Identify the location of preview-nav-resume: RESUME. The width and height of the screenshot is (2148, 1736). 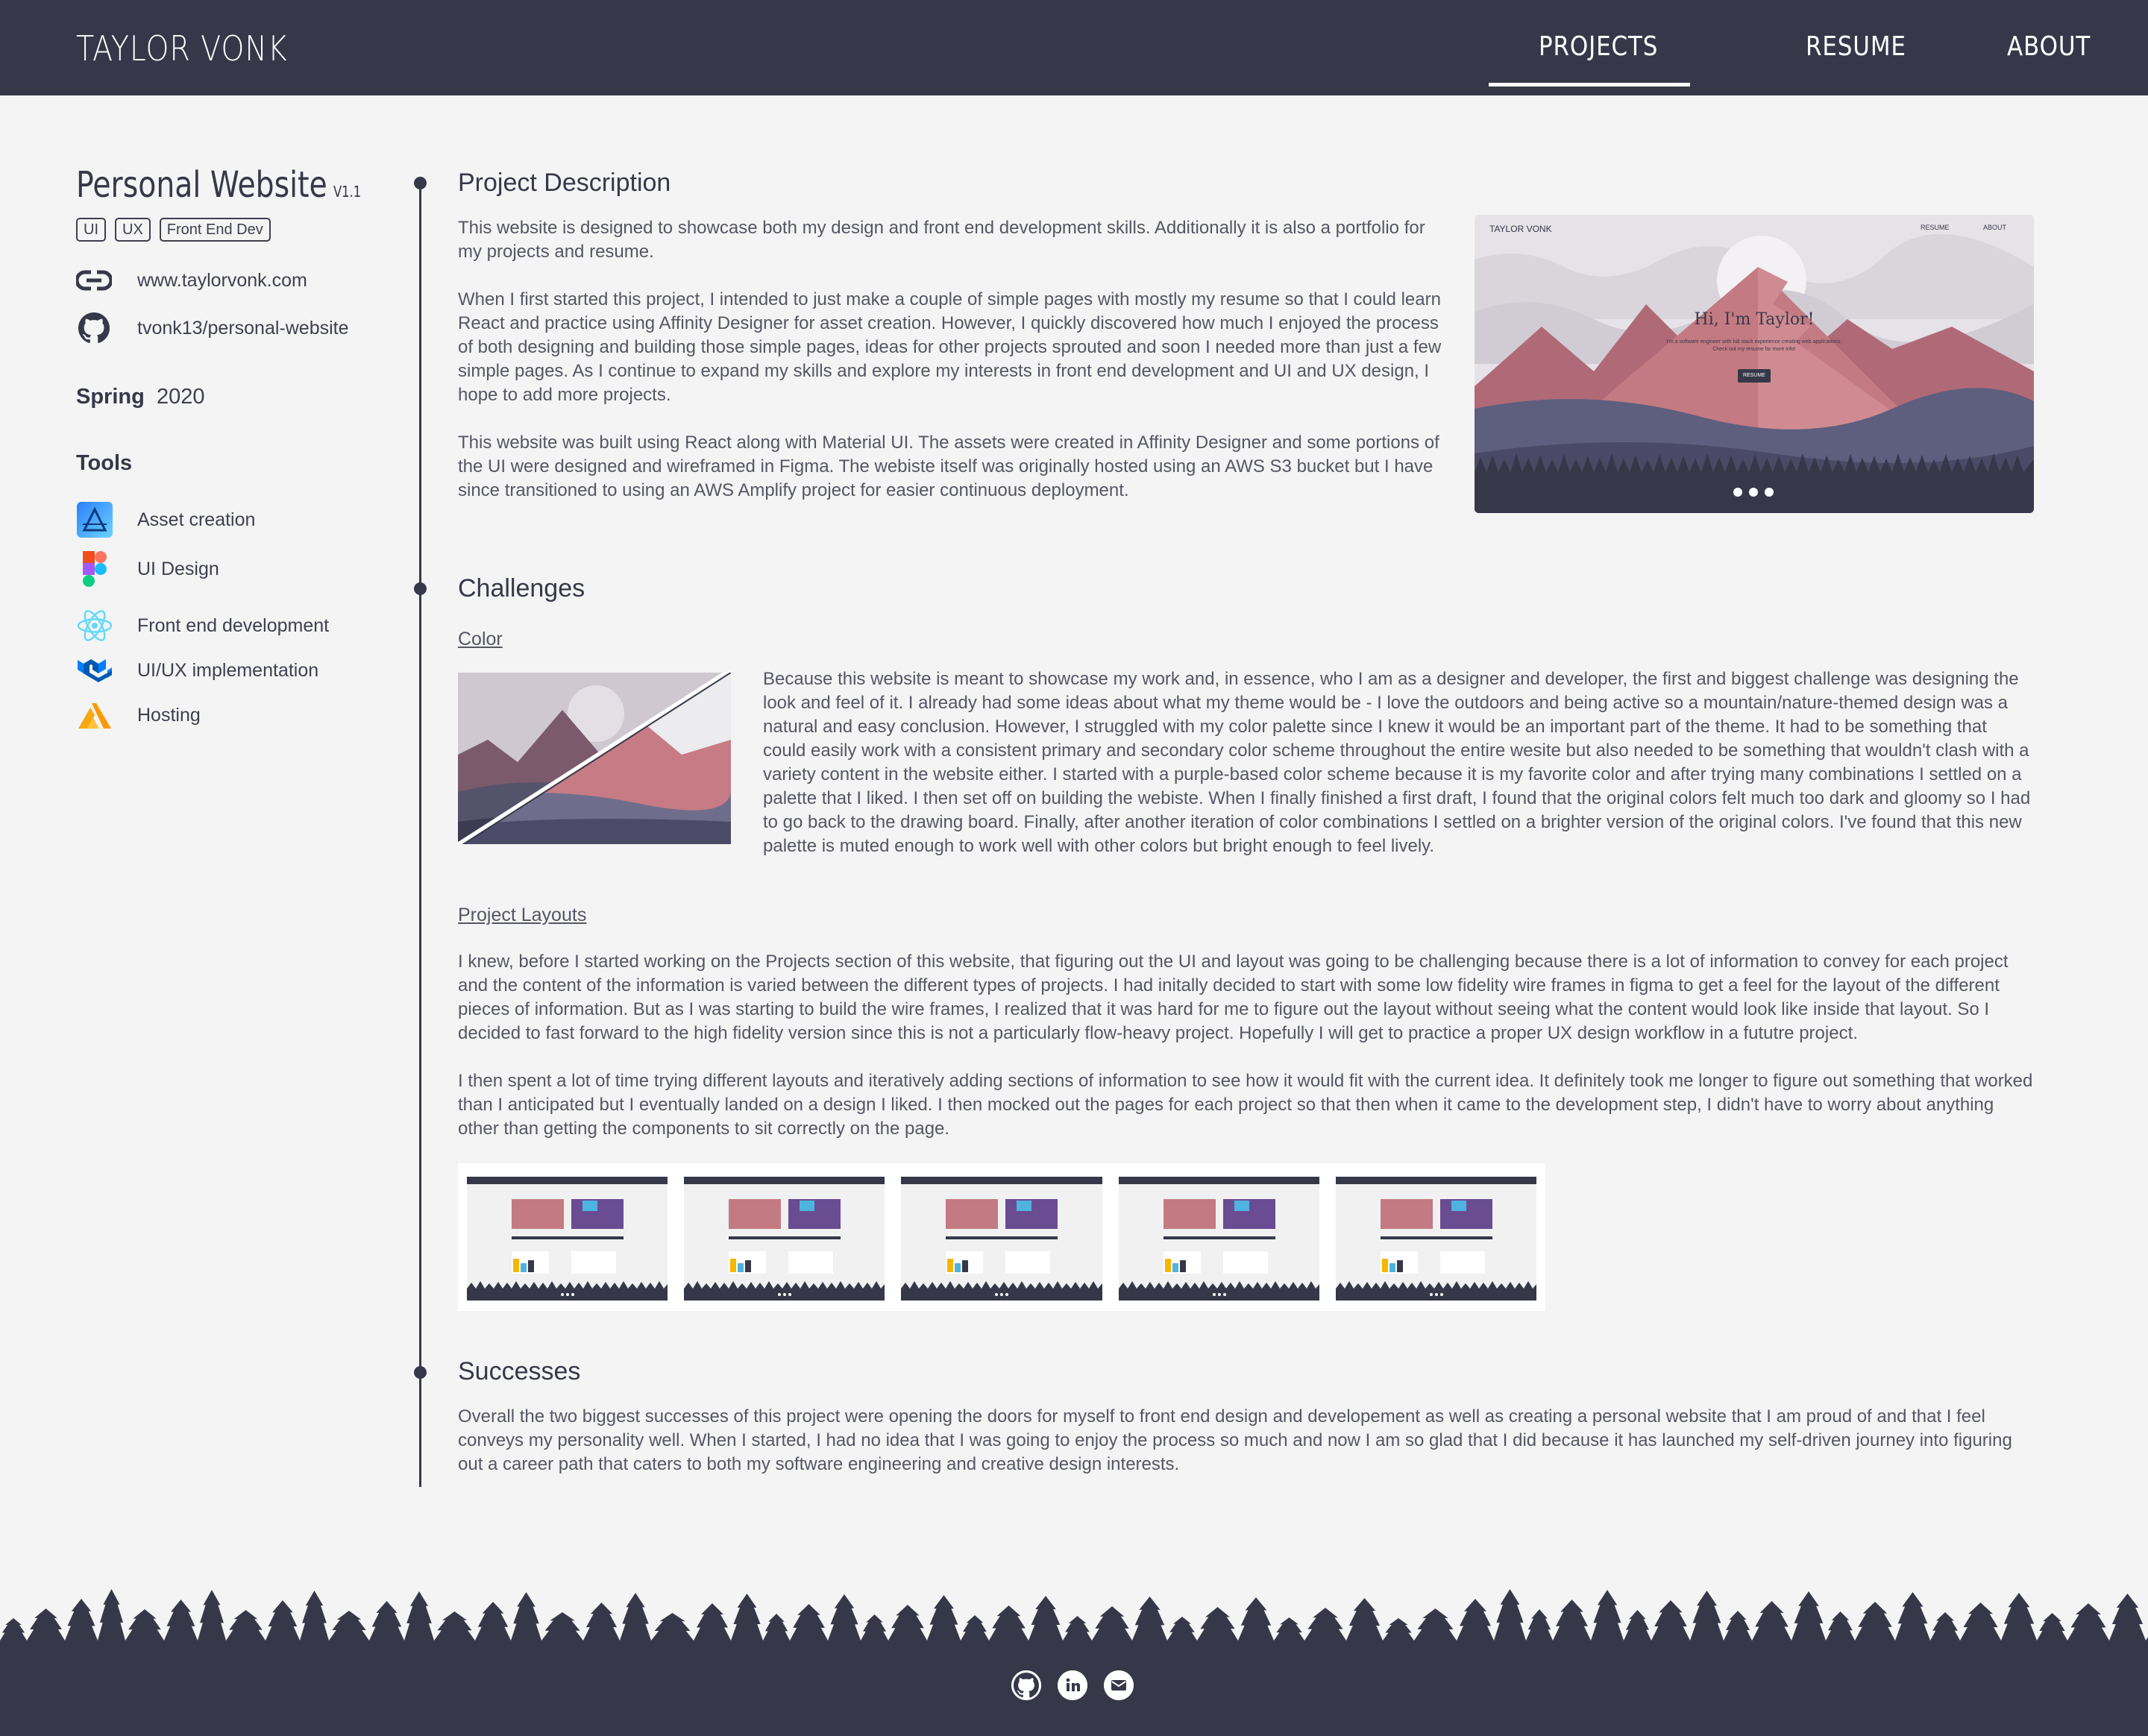
(1935, 228).